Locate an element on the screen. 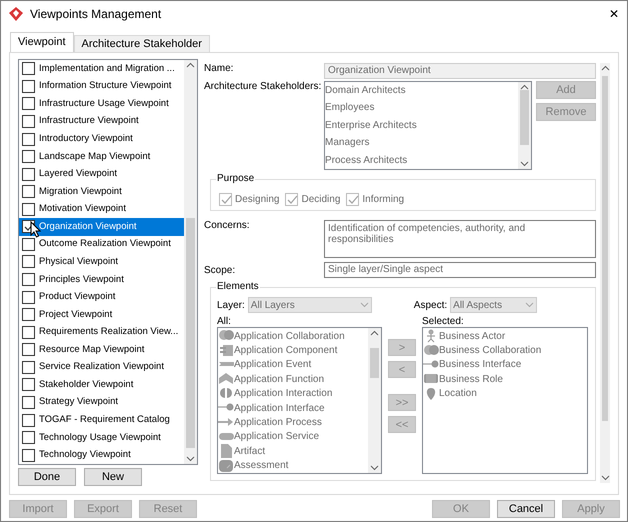  list-item: Infrastructure Viewpoint is located at coordinates (89, 121).